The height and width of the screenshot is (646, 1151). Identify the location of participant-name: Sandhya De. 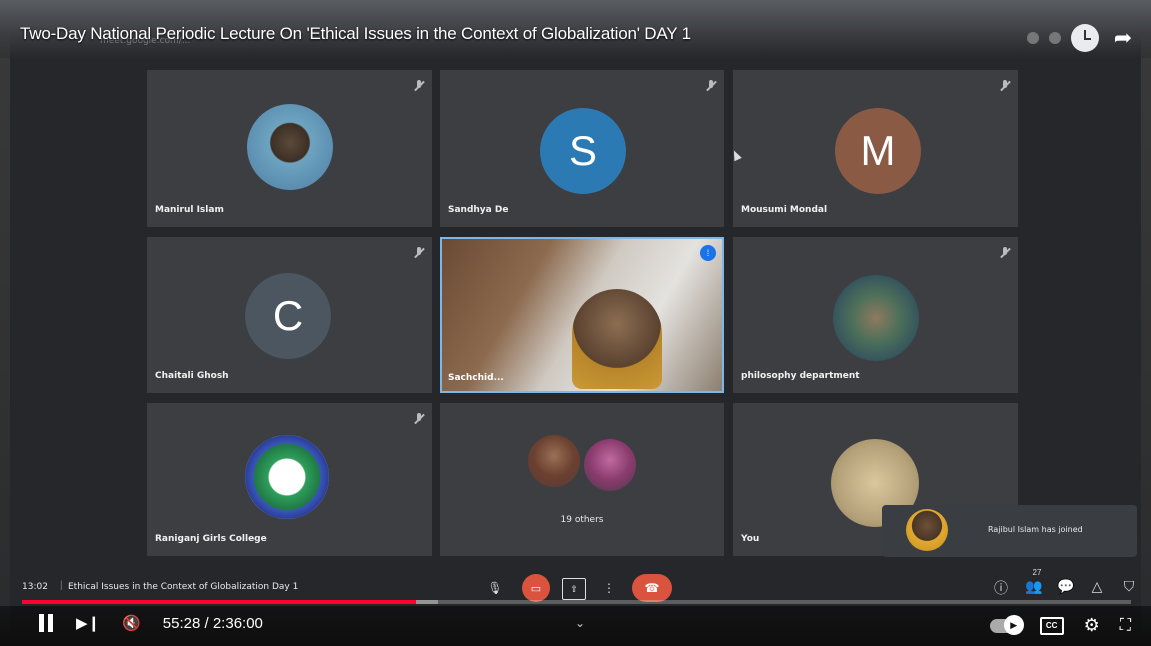
(478, 210).